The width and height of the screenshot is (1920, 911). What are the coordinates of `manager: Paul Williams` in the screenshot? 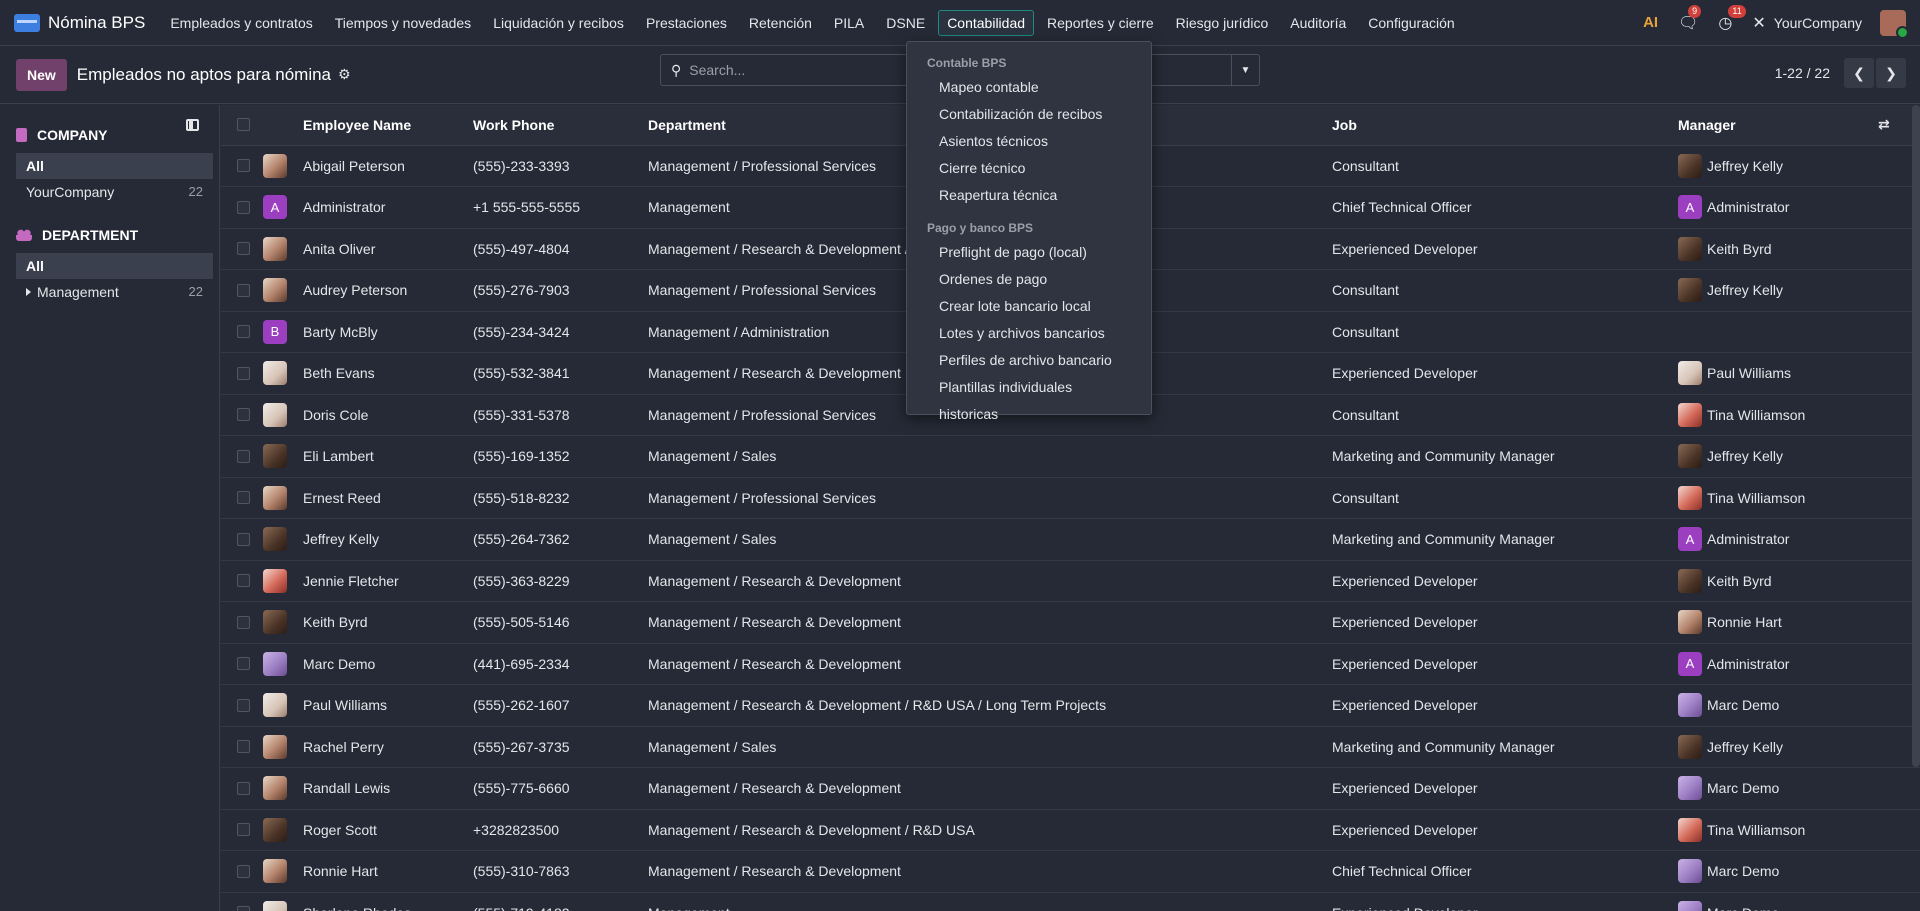 It's located at (1778, 373).